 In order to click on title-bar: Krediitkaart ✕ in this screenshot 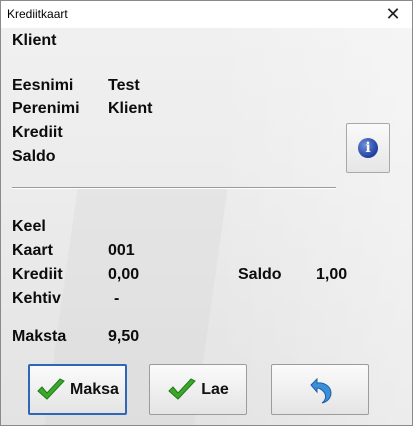, I will do `click(206, 14)`.